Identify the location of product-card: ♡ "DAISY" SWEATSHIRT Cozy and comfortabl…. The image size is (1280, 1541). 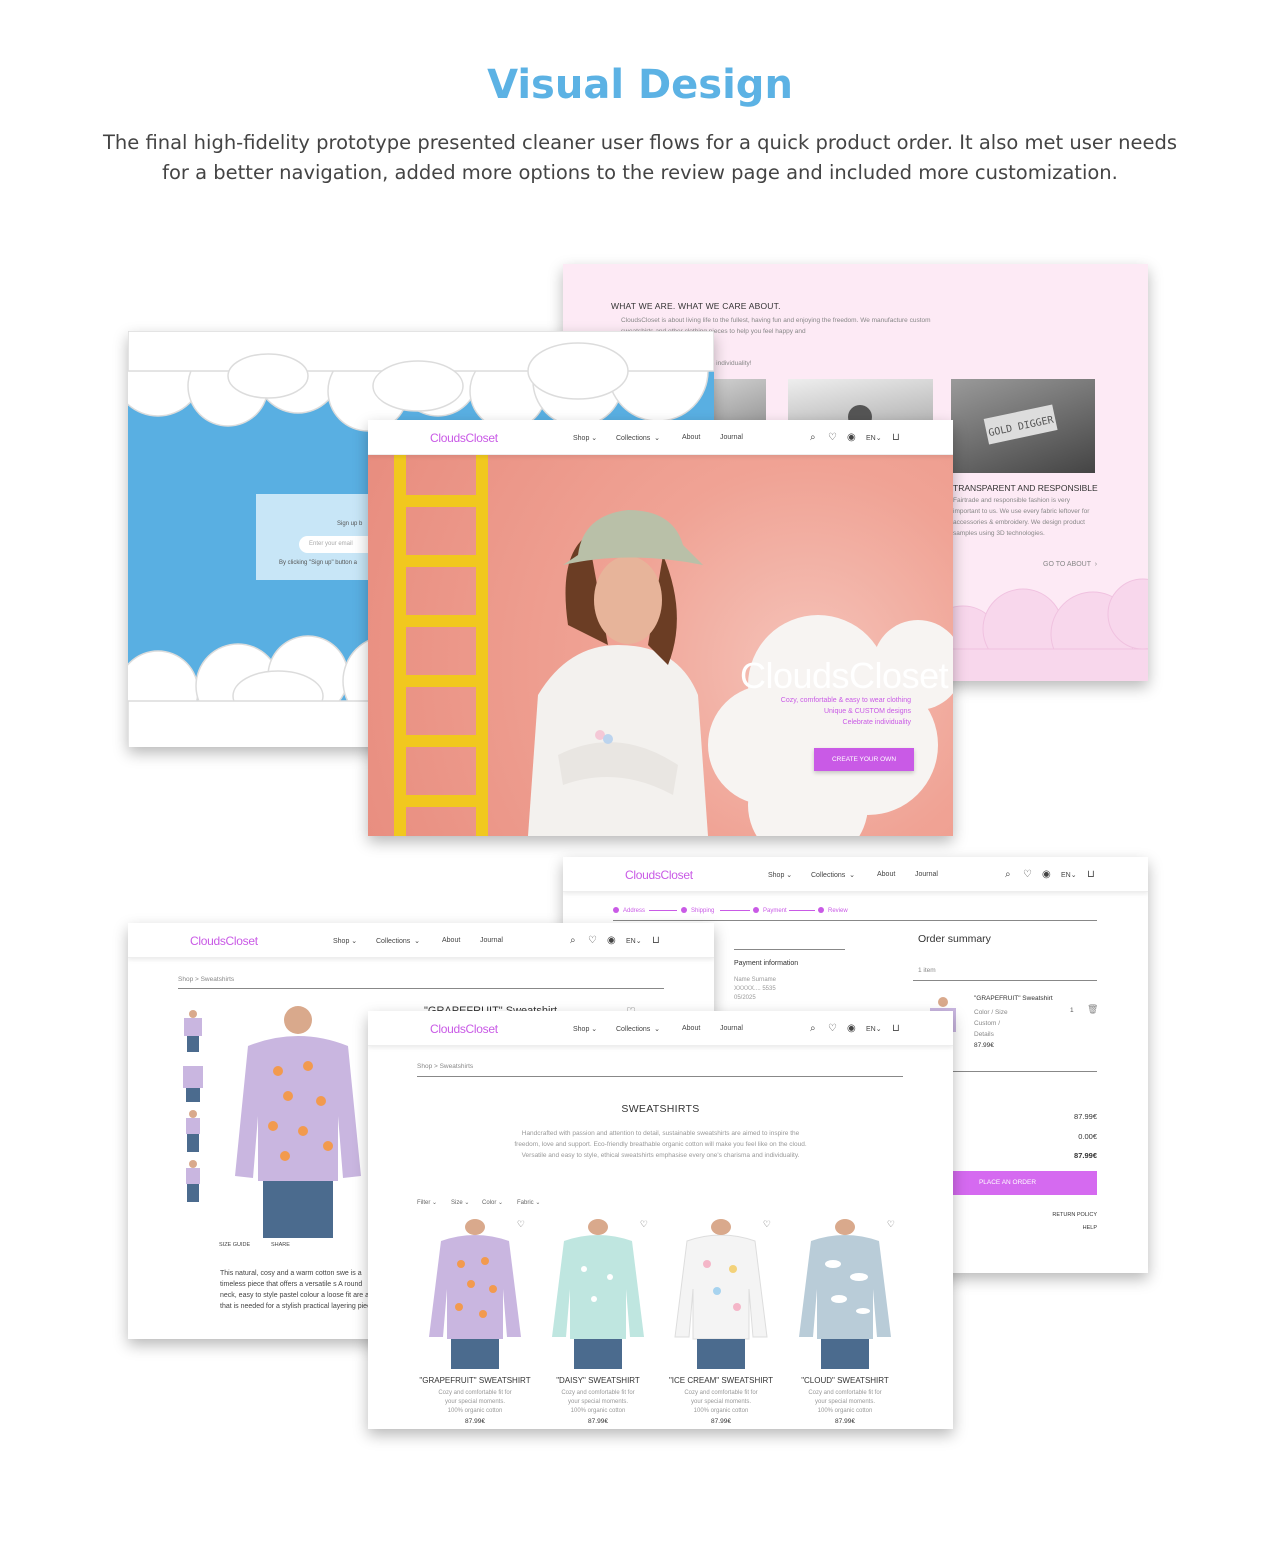
(598, 1324).